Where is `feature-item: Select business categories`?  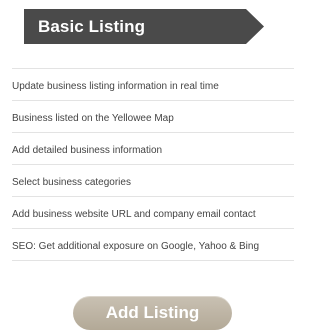 feature-item: Select business categories is located at coordinates (153, 181).